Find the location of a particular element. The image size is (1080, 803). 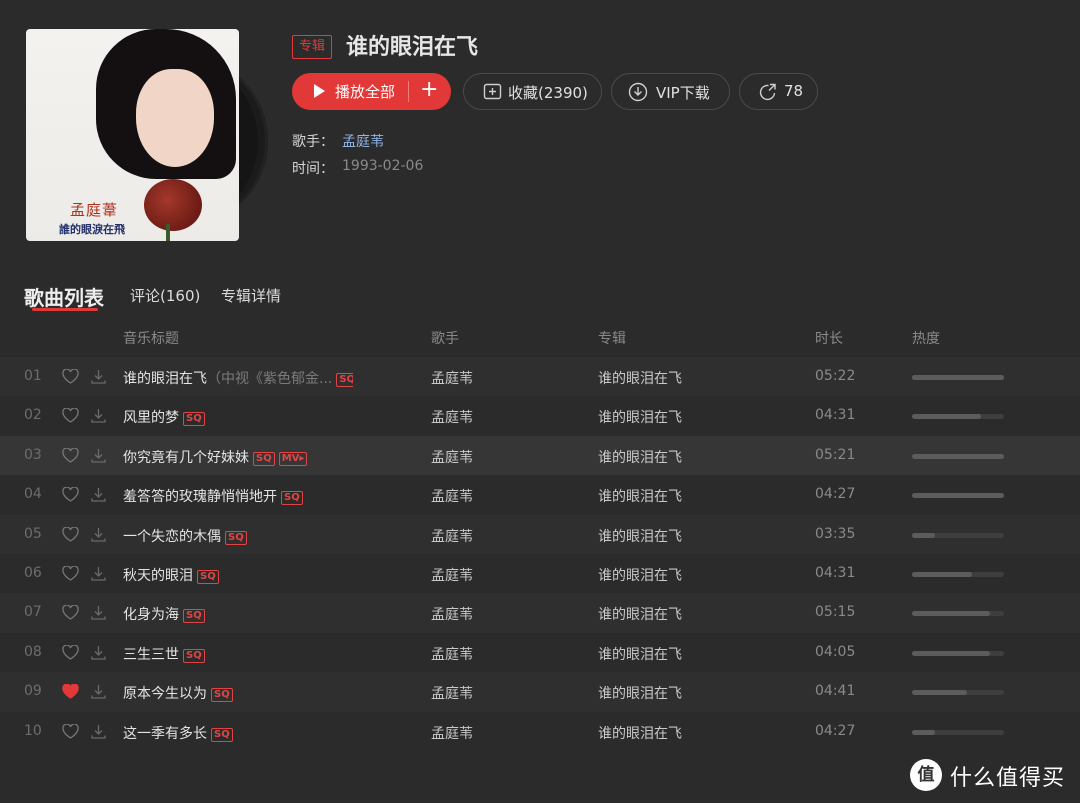

song-title-cell: 这一季有多长 SQ is located at coordinates (178, 733).